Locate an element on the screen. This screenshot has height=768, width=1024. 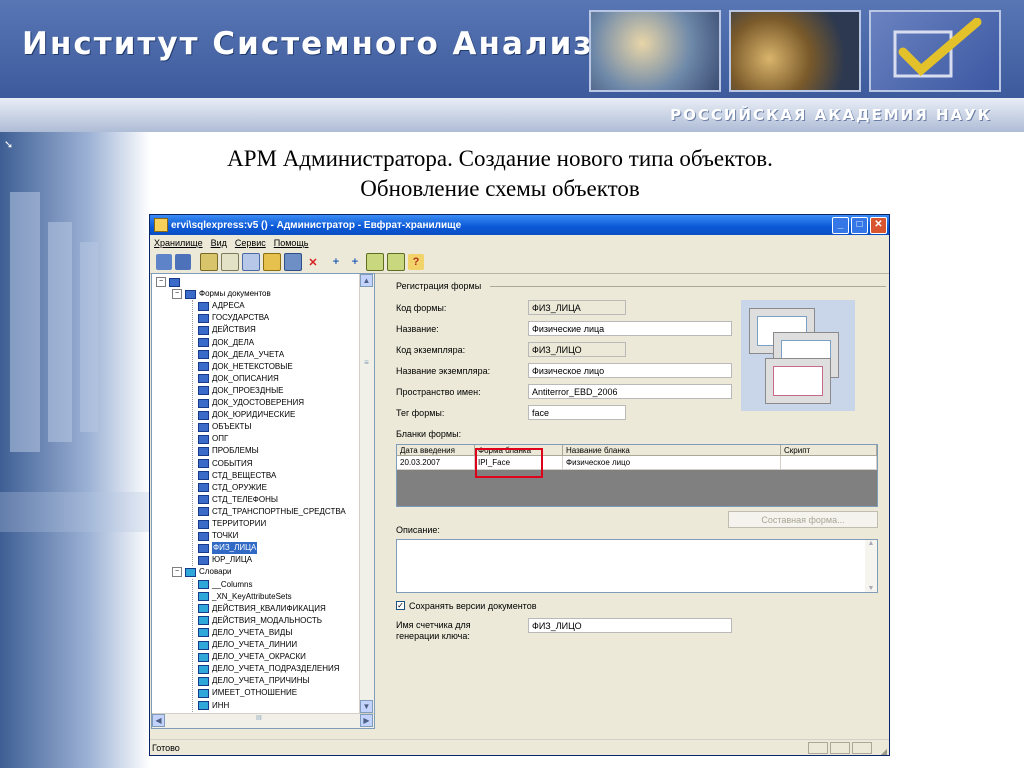
tree-item-dictionary: ИМЕЕТ_ОТНОШЕНИЕ is located at coordinates (247, 693).